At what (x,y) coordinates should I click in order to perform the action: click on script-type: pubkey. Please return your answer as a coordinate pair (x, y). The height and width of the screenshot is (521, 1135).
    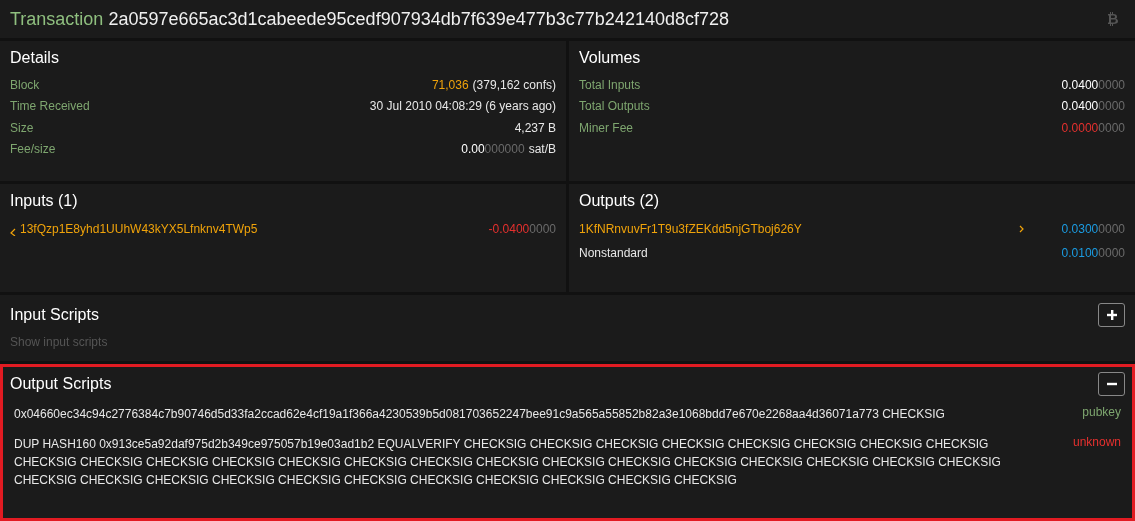
    Looking at the image, I should click on (1101, 413).